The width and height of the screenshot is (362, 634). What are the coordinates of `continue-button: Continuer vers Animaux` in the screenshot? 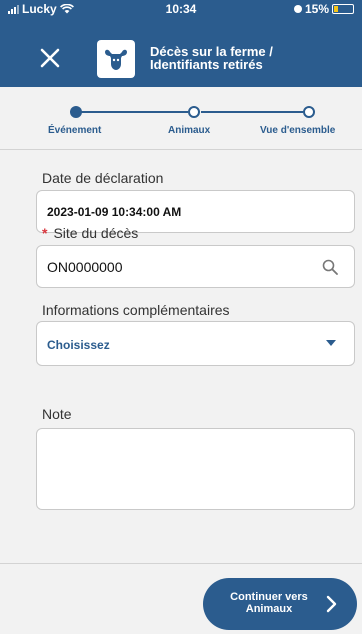 It's located at (280, 604).